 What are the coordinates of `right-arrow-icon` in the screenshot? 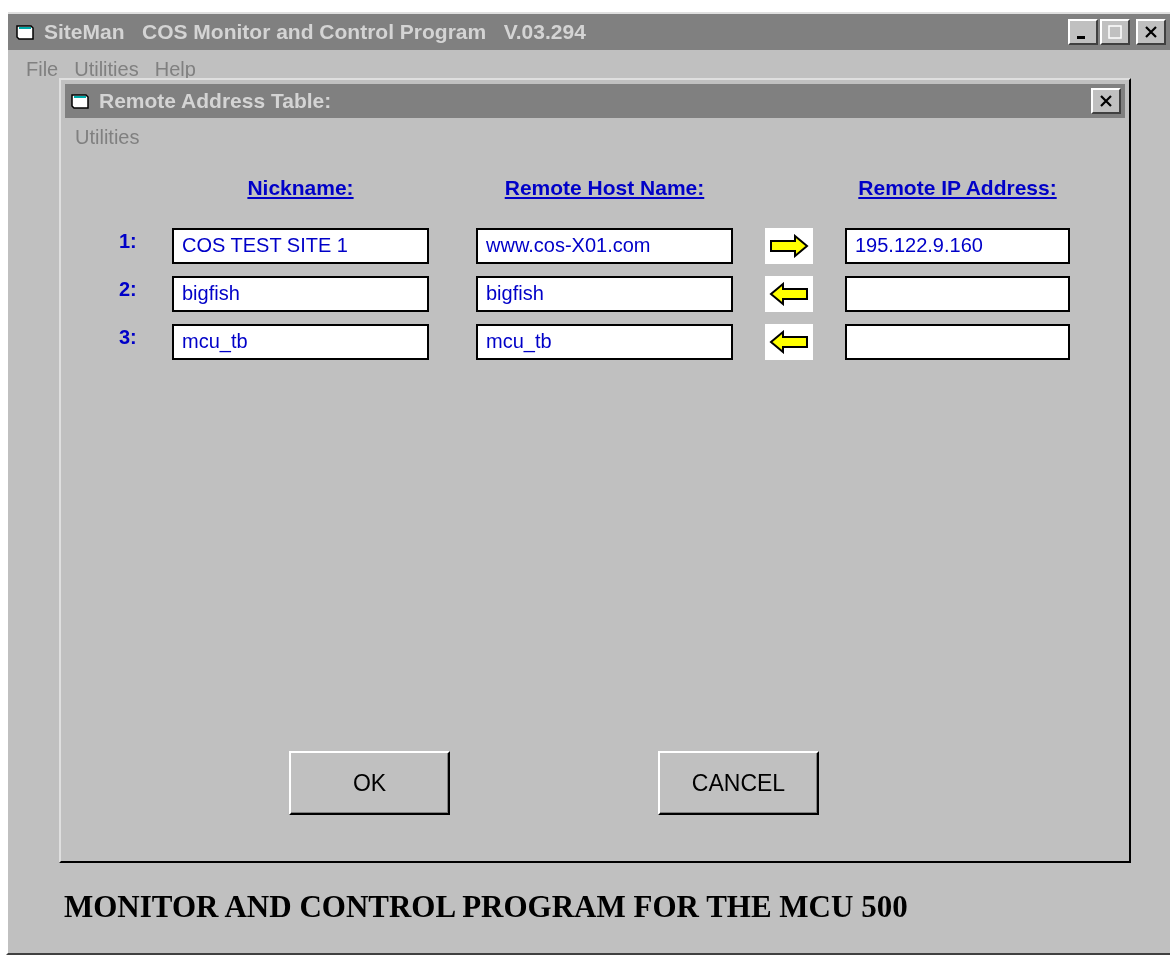 It's located at (789, 246).